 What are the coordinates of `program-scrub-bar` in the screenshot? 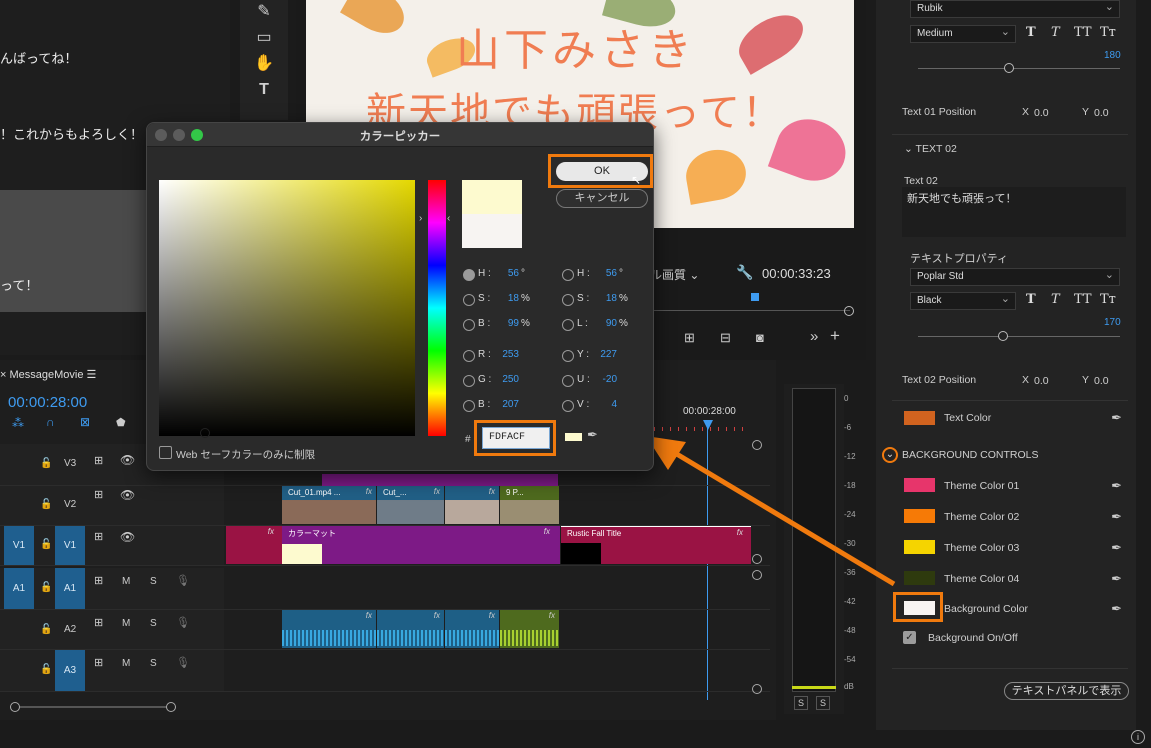 It's located at (752, 310).